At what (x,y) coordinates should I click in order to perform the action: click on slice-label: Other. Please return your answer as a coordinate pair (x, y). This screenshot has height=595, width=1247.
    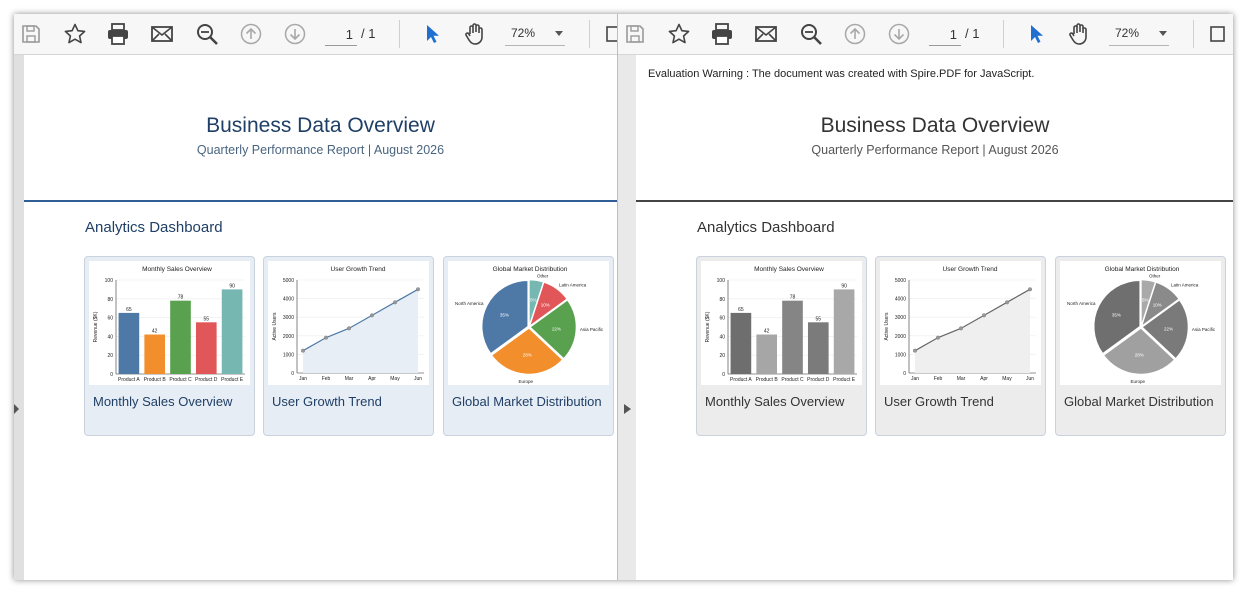
    Looking at the image, I should click on (543, 276).